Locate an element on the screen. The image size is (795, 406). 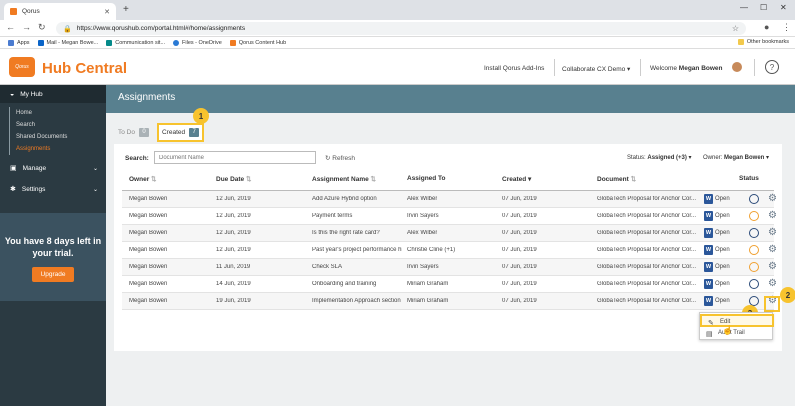
sidebar-item-assignments: Assignments is located at coordinates (29, 149).